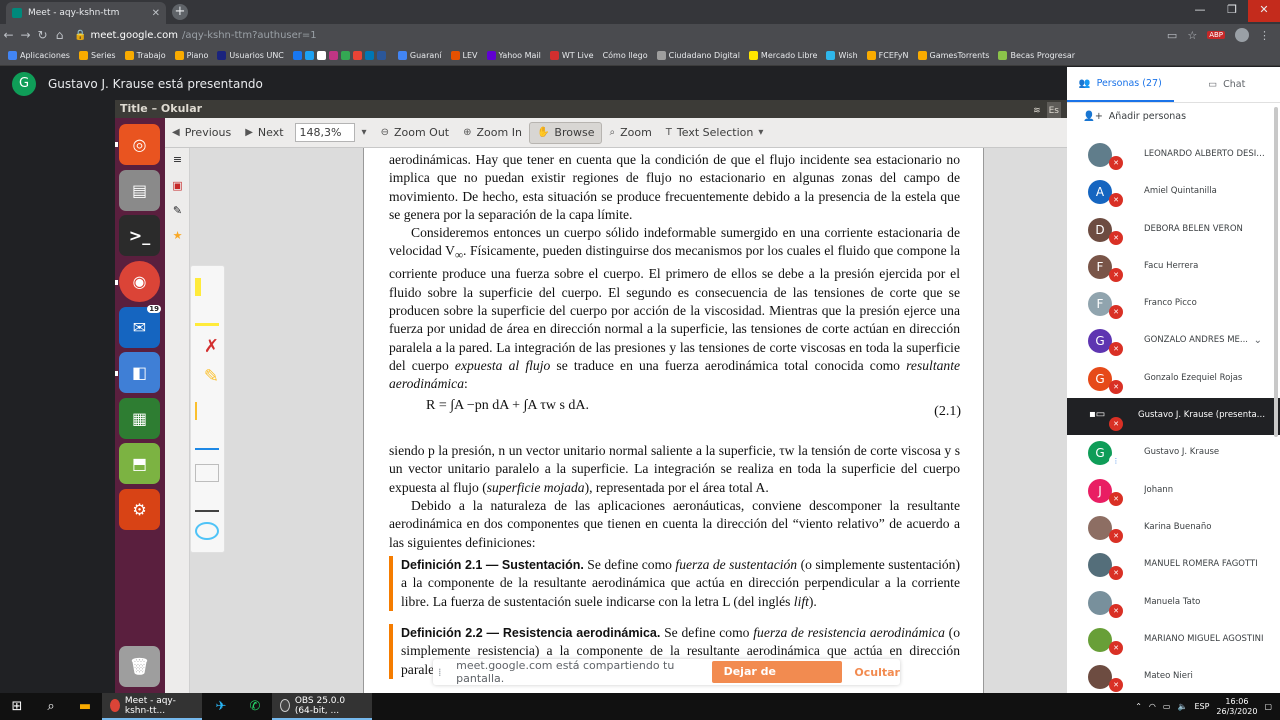 The image size is (1280, 720). I want to click on participant-row: ✕ Karina Buenaño, so click(1173, 528).